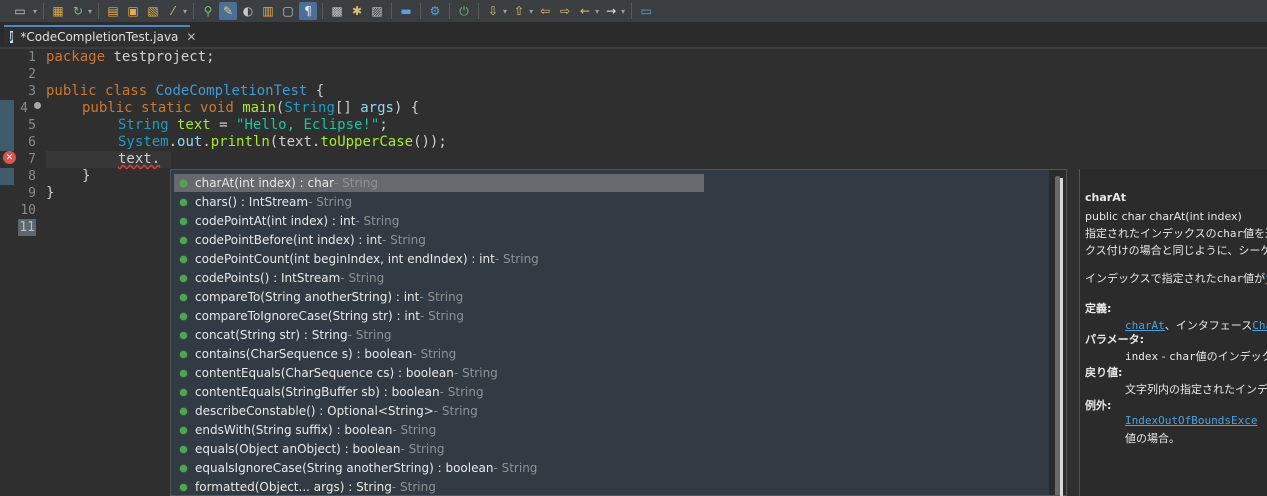 The image size is (1267, 496). What do you see at coordinates (1259, 325) in the screenshot?
I see `charsequence-link: CharS` at bounding box center [1259, 325].